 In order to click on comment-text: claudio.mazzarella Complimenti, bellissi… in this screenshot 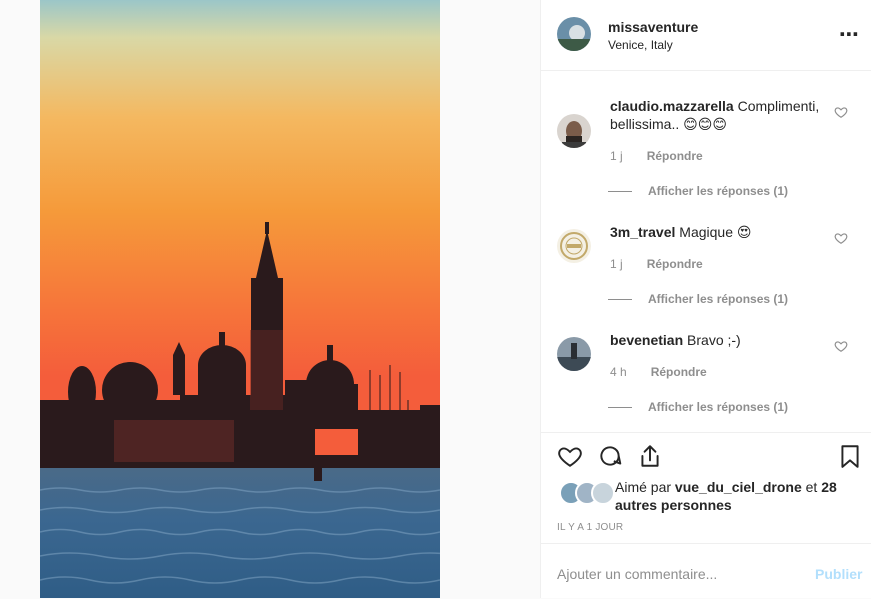, I will do `click(715, 115)`.